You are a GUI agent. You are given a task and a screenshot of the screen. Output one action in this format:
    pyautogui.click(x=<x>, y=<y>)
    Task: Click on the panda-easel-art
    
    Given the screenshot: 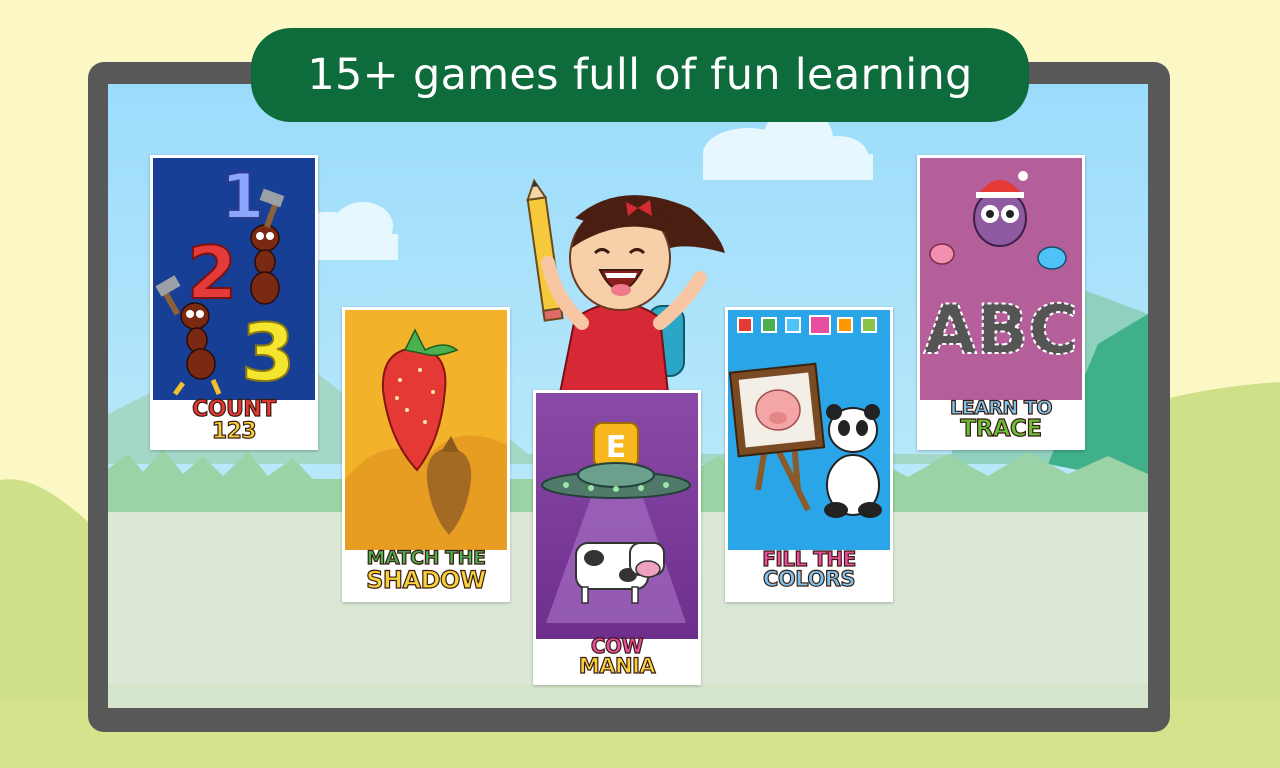 What is the action you would take?
    pyautogui.click(x=809, y=430)
    